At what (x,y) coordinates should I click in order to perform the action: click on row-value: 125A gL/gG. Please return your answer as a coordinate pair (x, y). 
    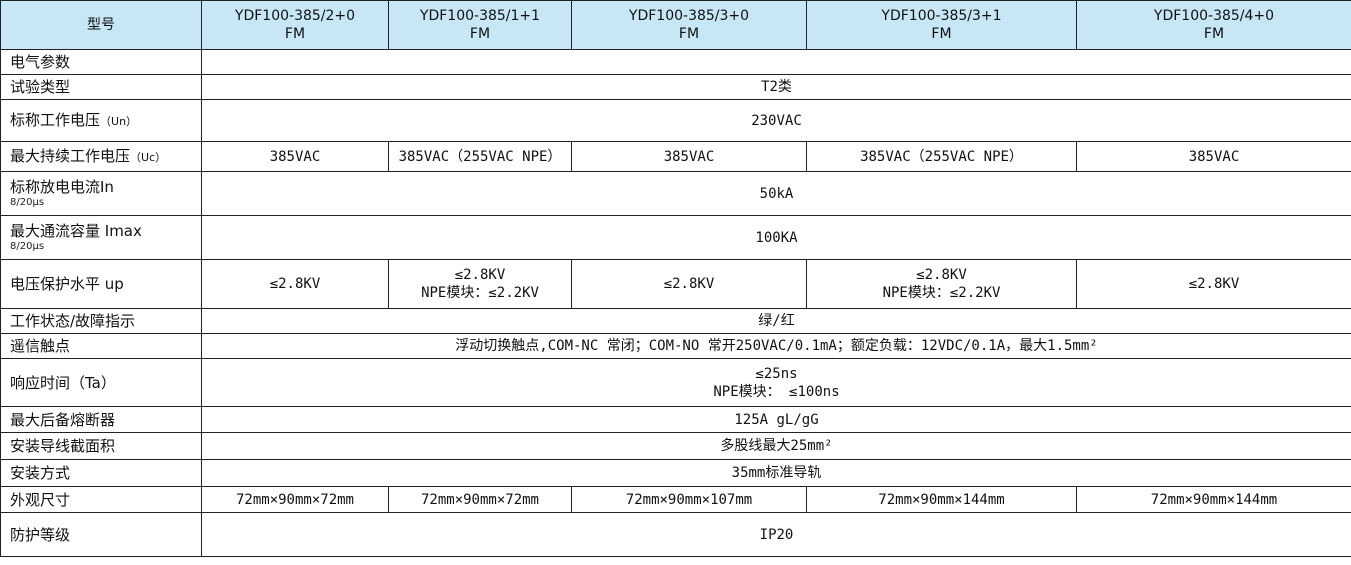
    Looking at the image, I should click on (776, 419).